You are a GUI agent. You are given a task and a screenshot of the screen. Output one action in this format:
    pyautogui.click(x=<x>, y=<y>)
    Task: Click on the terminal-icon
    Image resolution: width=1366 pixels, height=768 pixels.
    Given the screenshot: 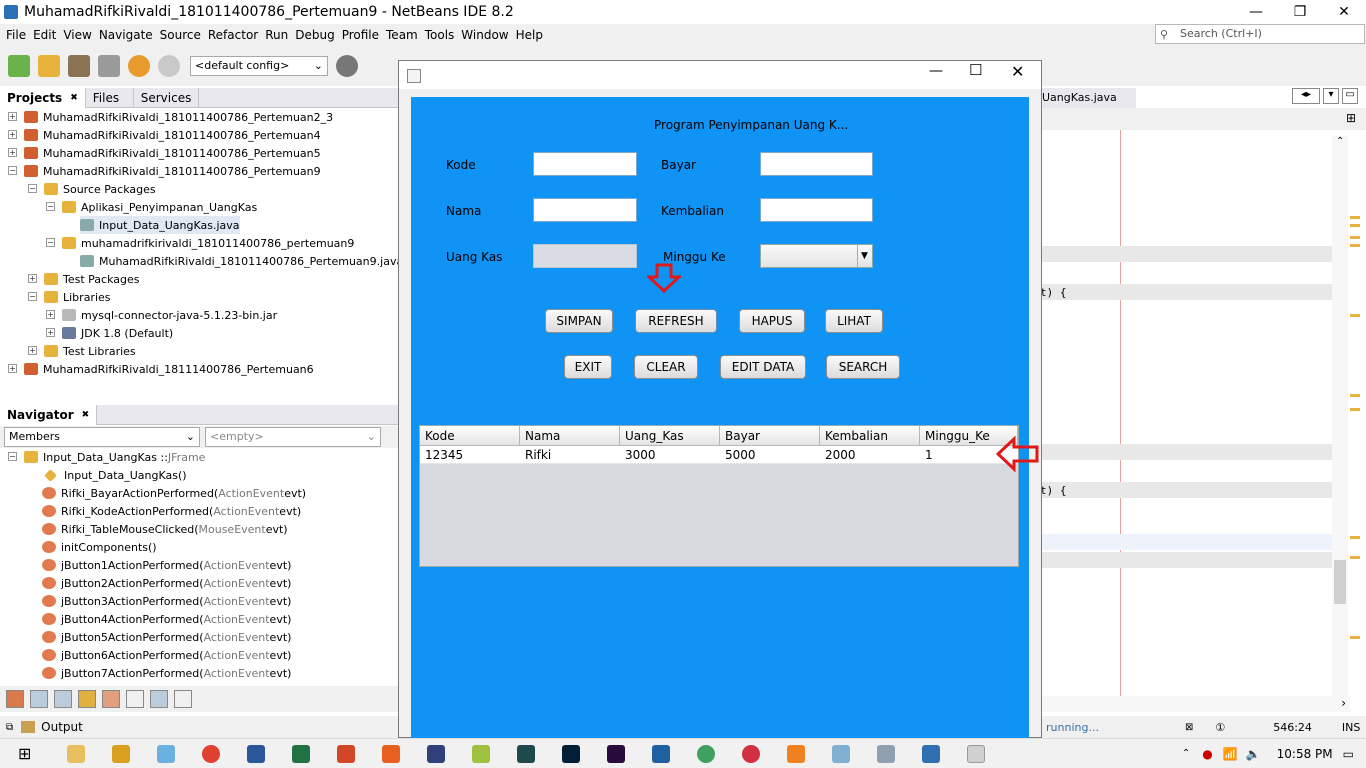 What is the action you would take?
    pyautogui.click(x=526, y=753)
    